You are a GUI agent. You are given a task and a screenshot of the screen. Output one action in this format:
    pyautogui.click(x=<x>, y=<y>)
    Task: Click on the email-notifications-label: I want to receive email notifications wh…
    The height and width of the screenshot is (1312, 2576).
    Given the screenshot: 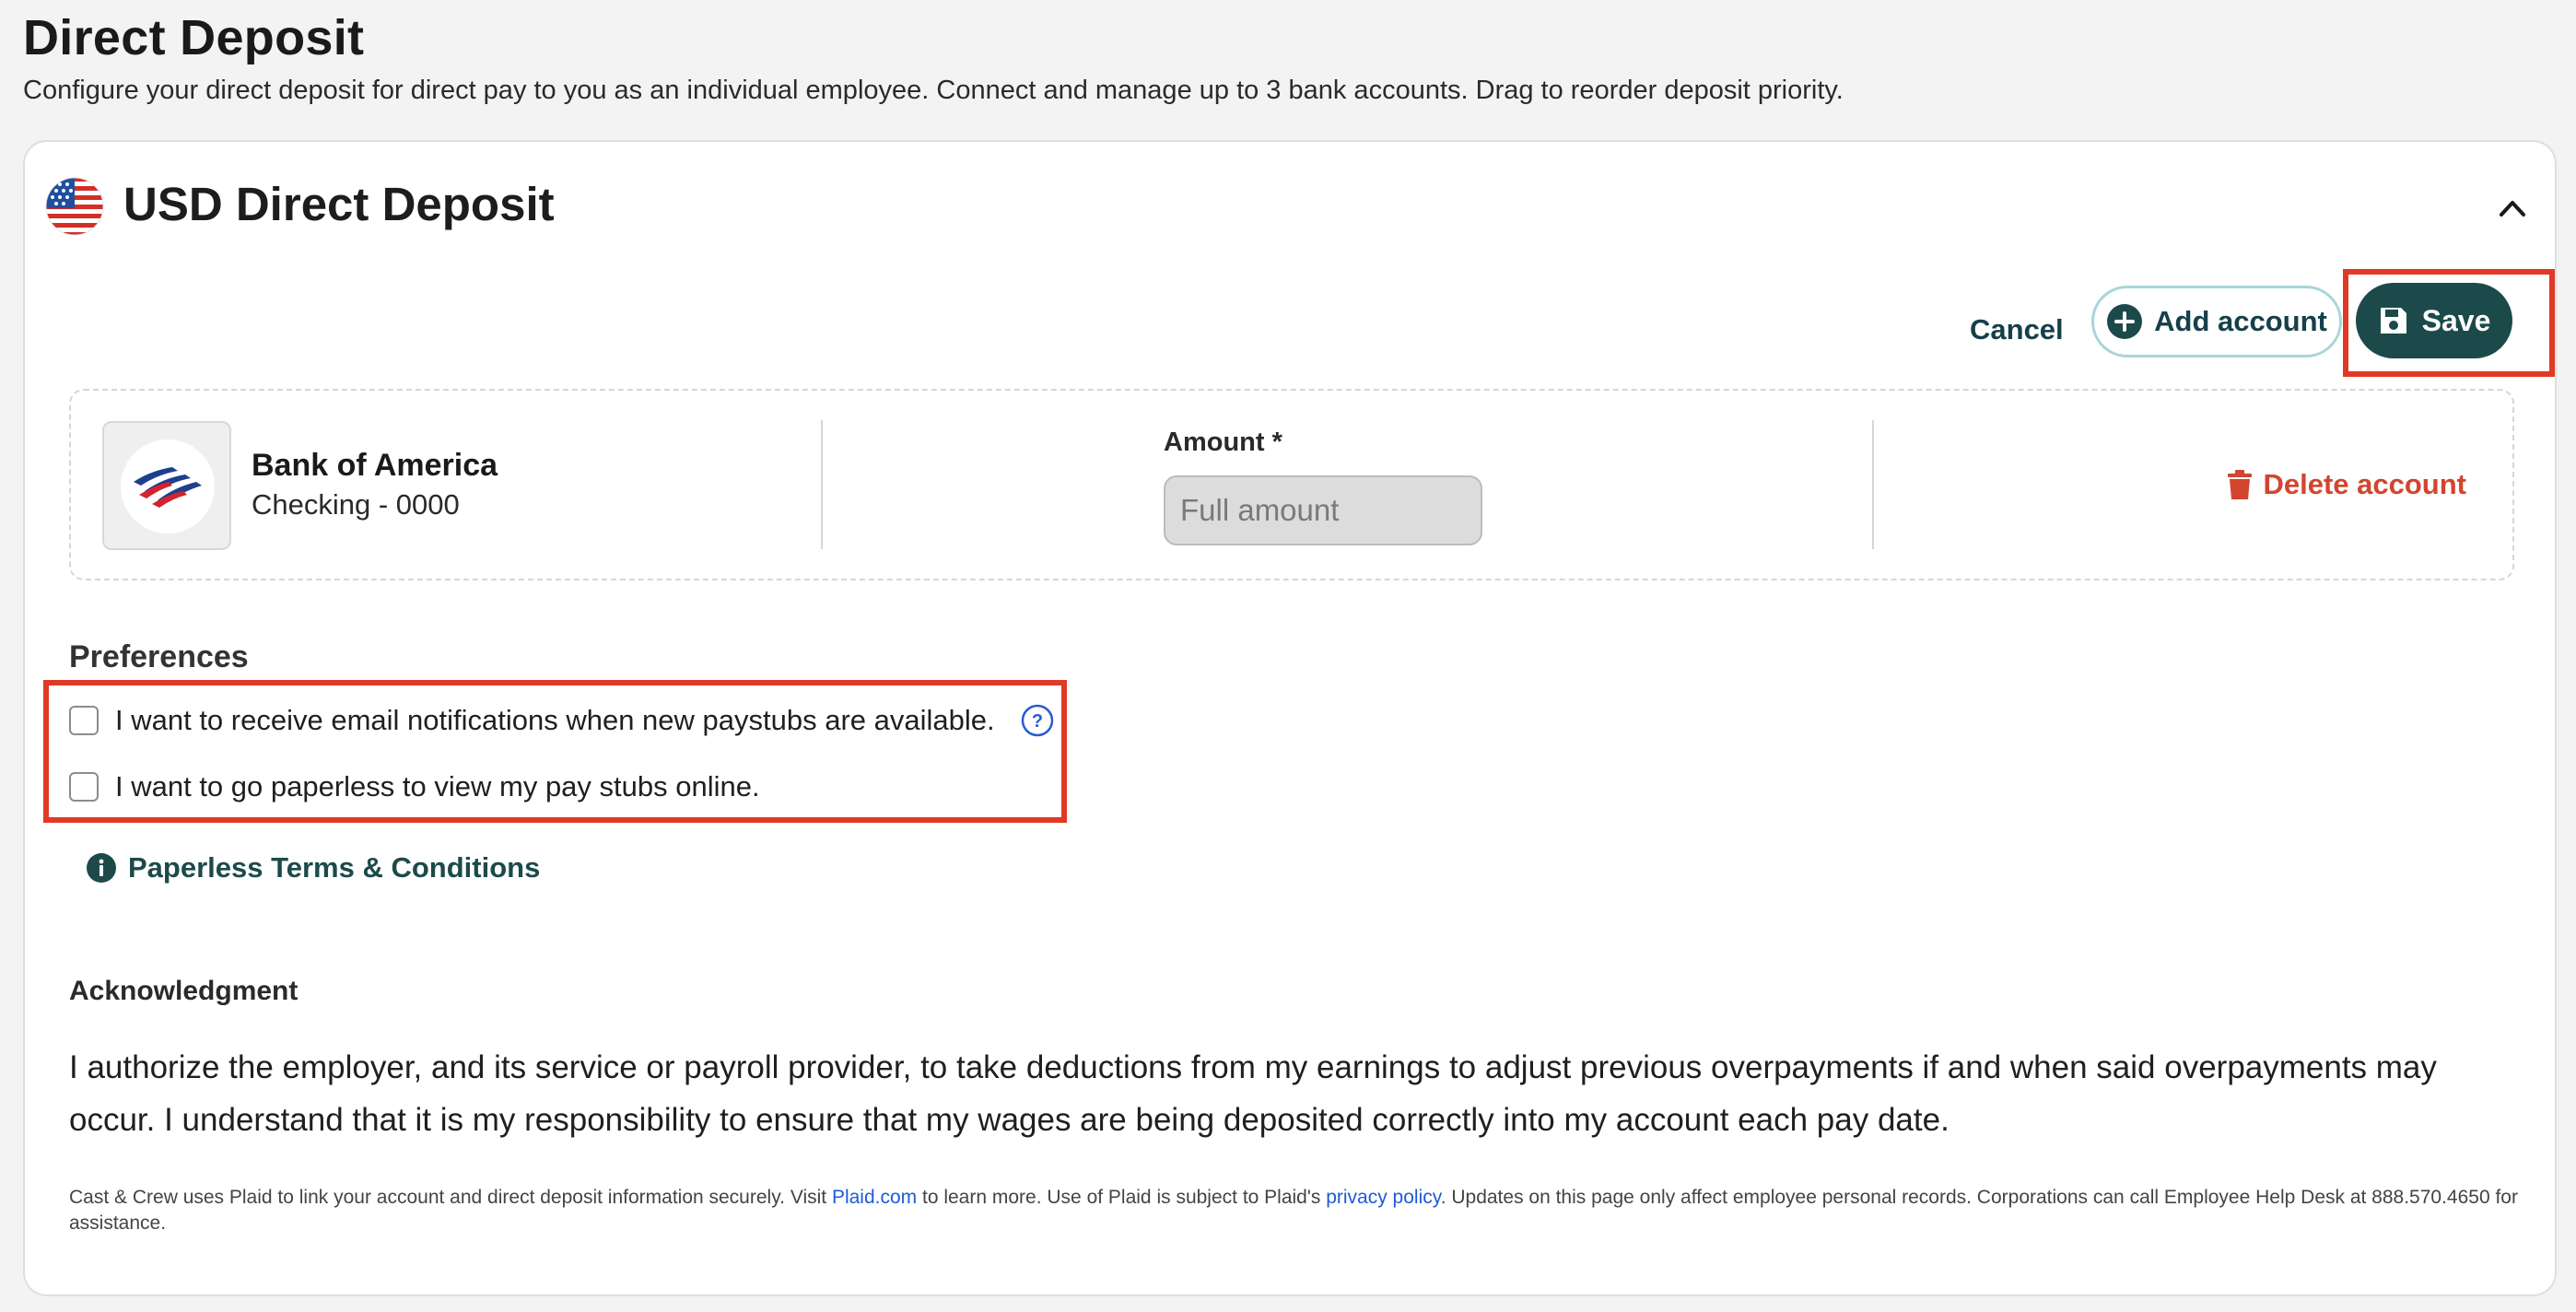 What is the action you would take?
    pyautogui.click(x=555, y=720)
    